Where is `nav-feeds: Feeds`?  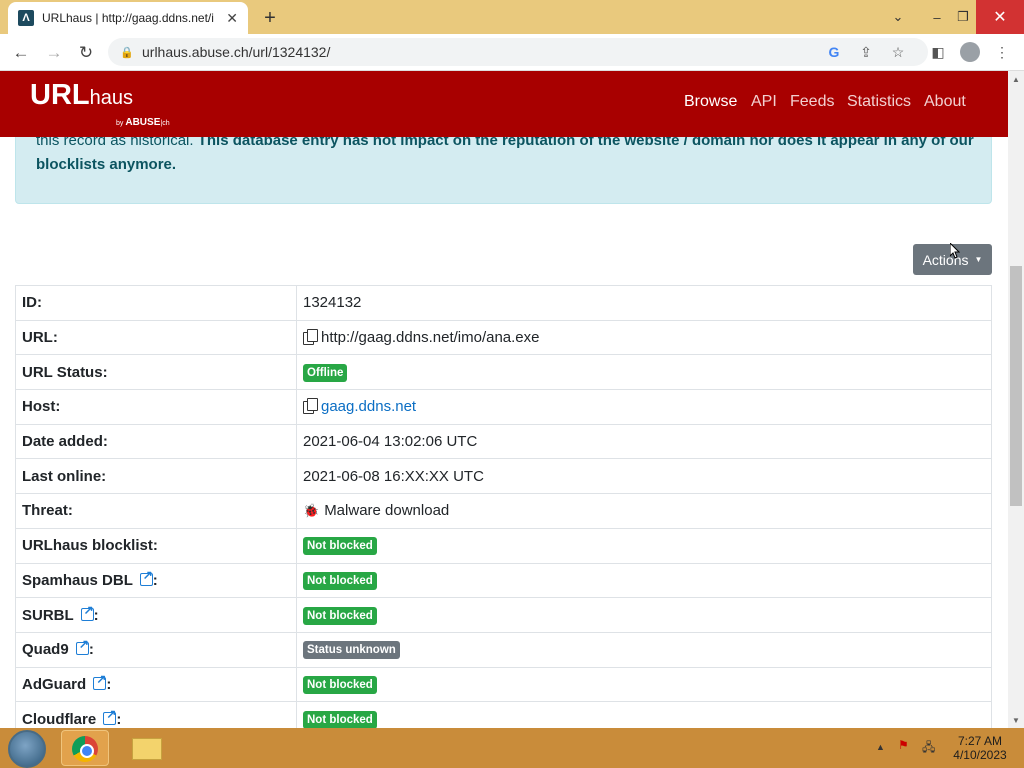 nav-feeds: Feeds is located at coordinates (812, 102).